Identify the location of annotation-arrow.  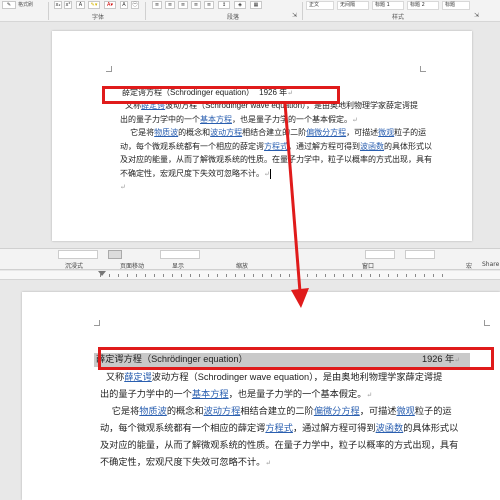
(296, 205).